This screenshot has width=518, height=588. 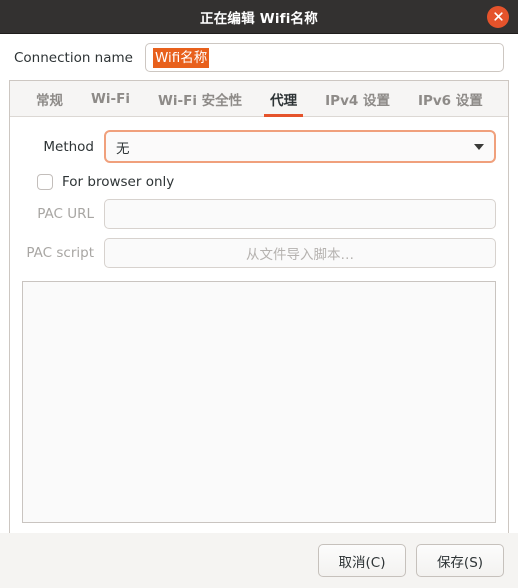 I want to click on tab-wifi-security-label: Wi-Fi 安全性, so click(x=200, y=100).